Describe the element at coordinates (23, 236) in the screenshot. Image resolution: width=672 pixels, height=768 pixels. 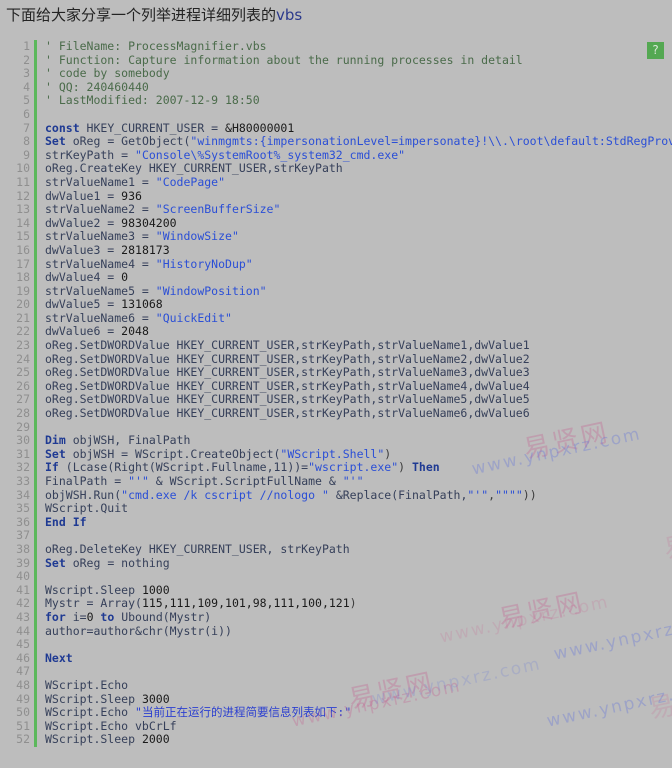
I see `line-number: 15` at that location.